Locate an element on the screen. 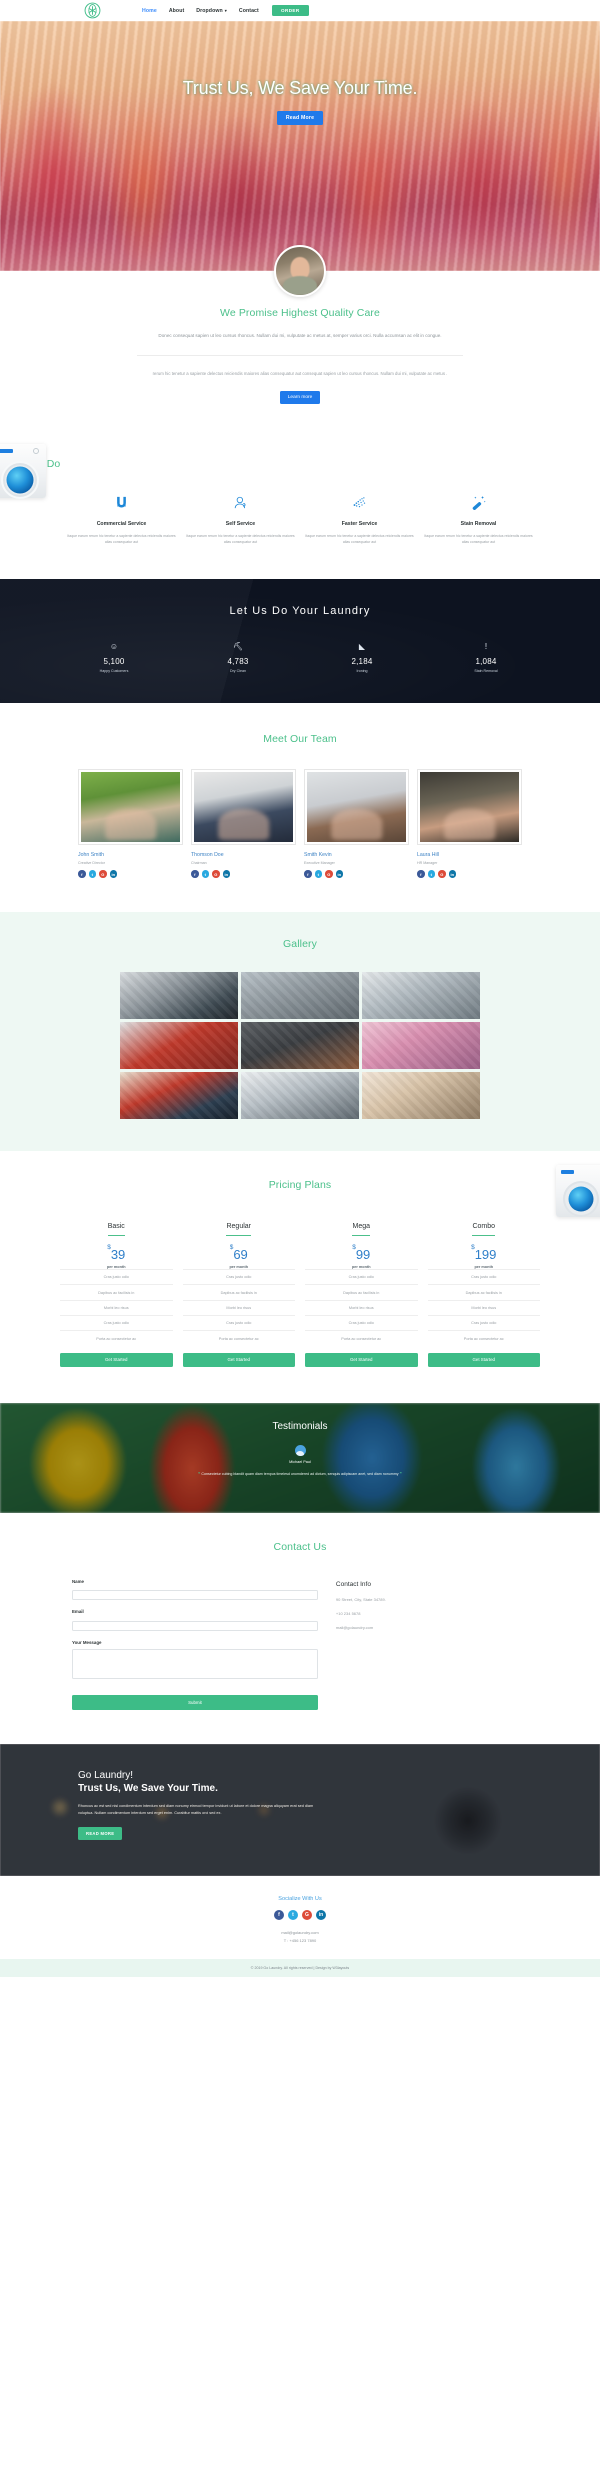 This screenshot has width=600, height=2475. team-member-1: John Smith Creative Director f t G in is located at coordinates (130, 823).